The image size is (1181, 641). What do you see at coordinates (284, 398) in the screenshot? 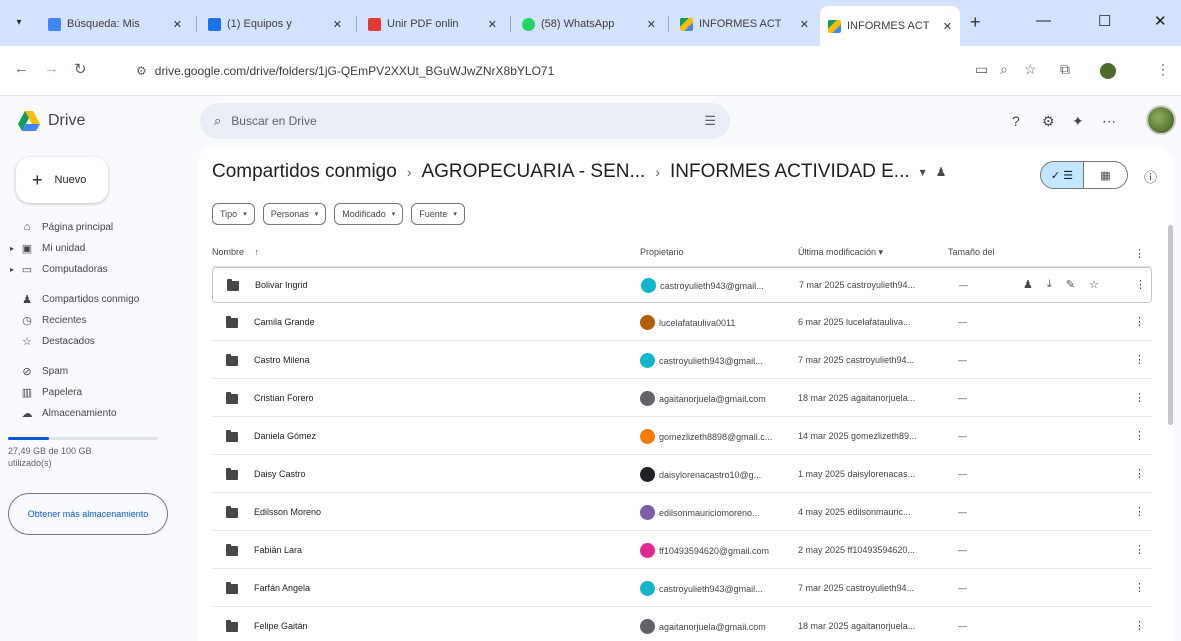
I see `file-name: Cristian Forero` at bounding box center [284, 398].